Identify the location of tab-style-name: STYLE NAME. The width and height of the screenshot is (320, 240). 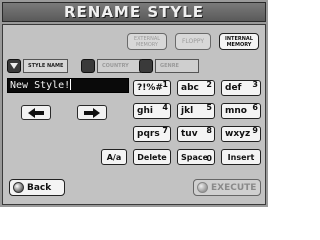
(38, 66).